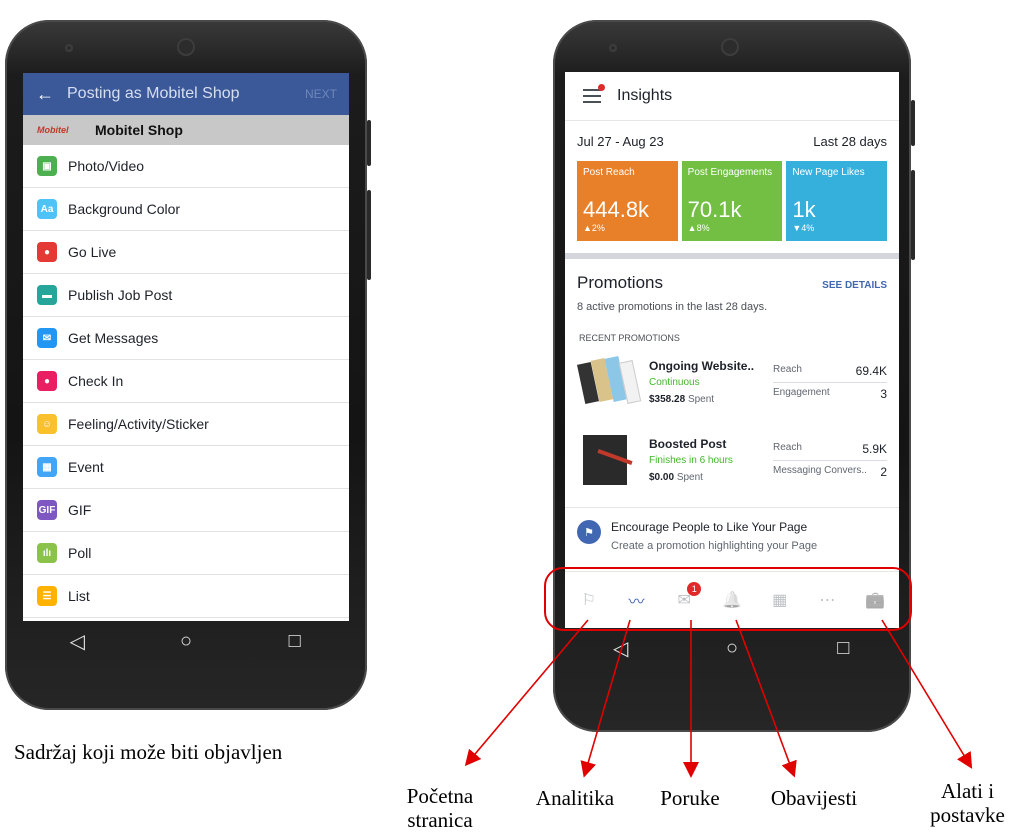  I want to click on promotions-header: Promotions SEE DETAILS, so click(732, 276).